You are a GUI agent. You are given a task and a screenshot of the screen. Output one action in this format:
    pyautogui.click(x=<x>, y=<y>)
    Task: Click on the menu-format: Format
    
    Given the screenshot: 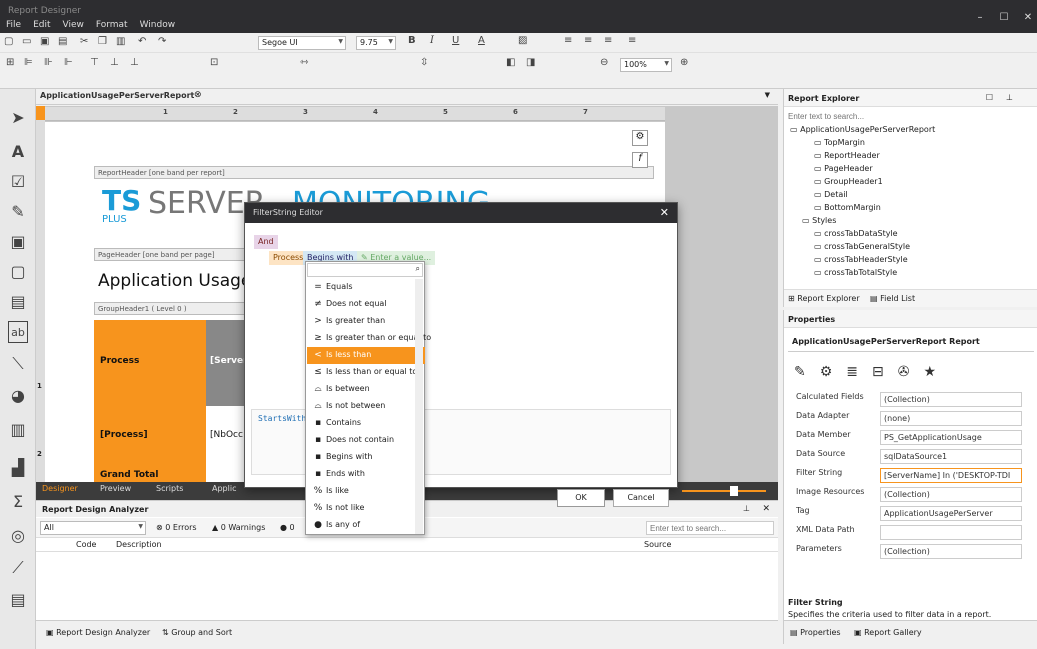 What is the action you would take?
    pyautogui.click(x=112, y=25)
    